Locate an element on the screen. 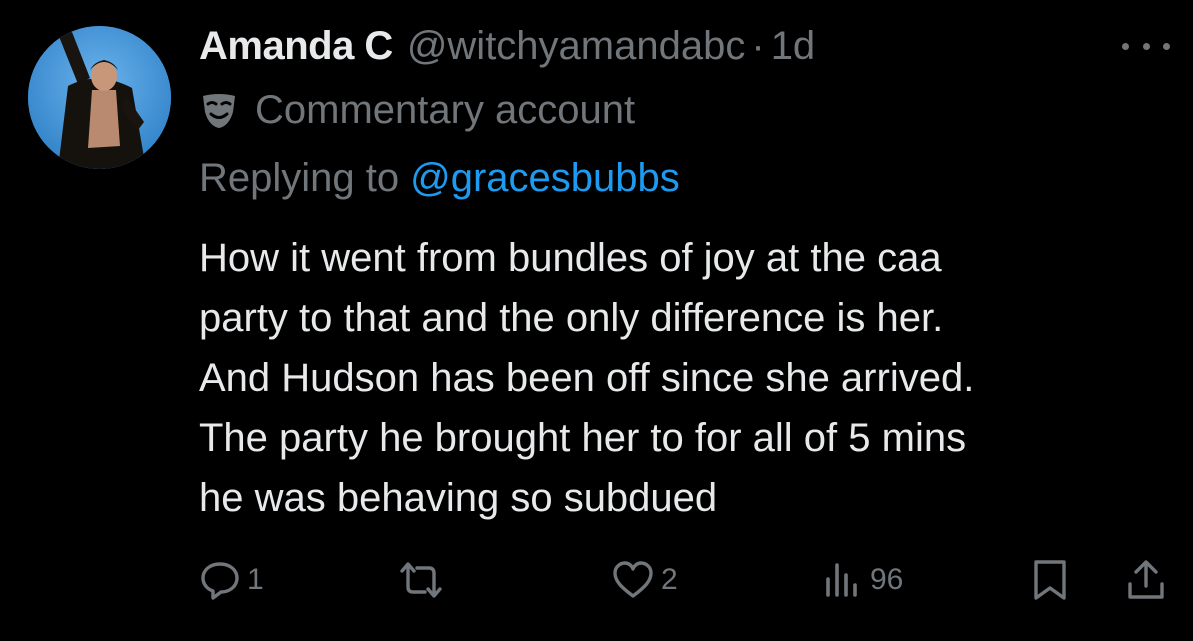 The width and height of the screenshot is (1193, 641). share-button is located at coordinates (1146, 580).